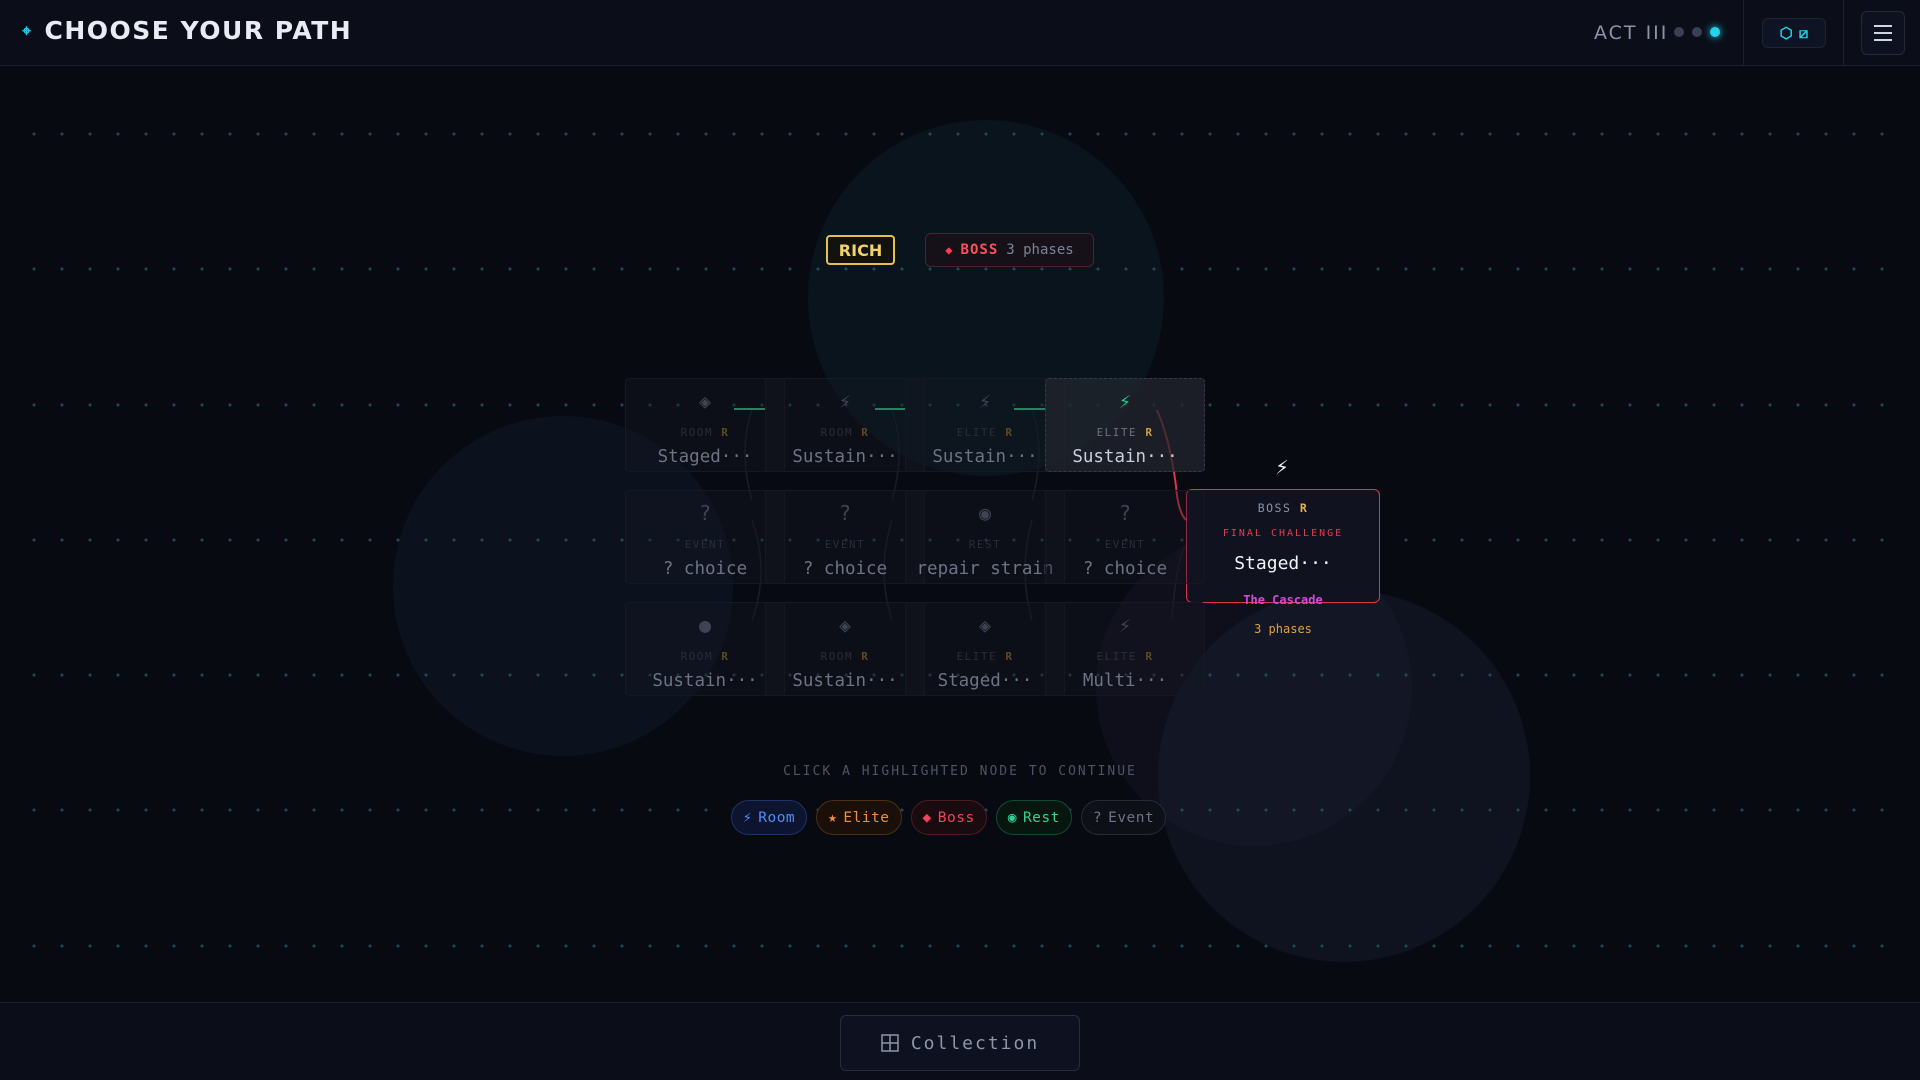 The height and width of the screenshot is (1080, 1920). What do you see at coordinates (985, 649) in the screenshot?
I see `map-node: ◈ ELITE R Staged···` at bounding box center [985, 649].